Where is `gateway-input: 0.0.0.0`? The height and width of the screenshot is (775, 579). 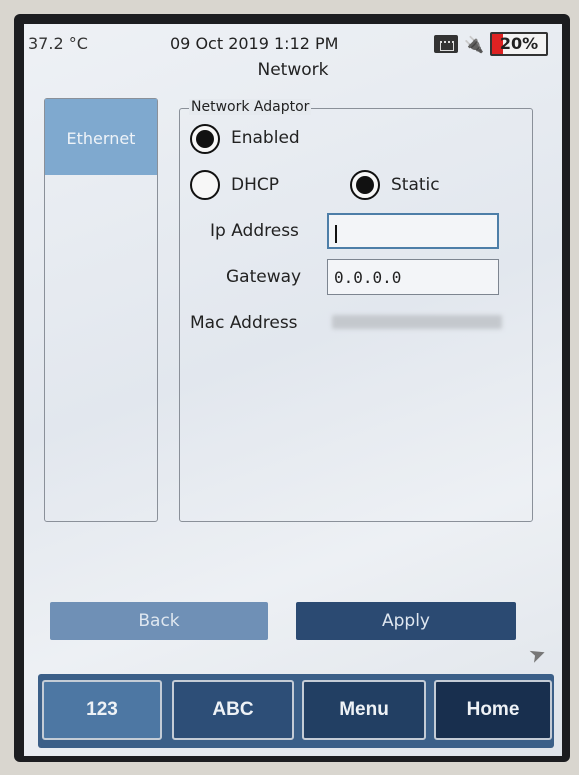 gateway-input: 0.0.0.0 is located at coordinates (413, 277).